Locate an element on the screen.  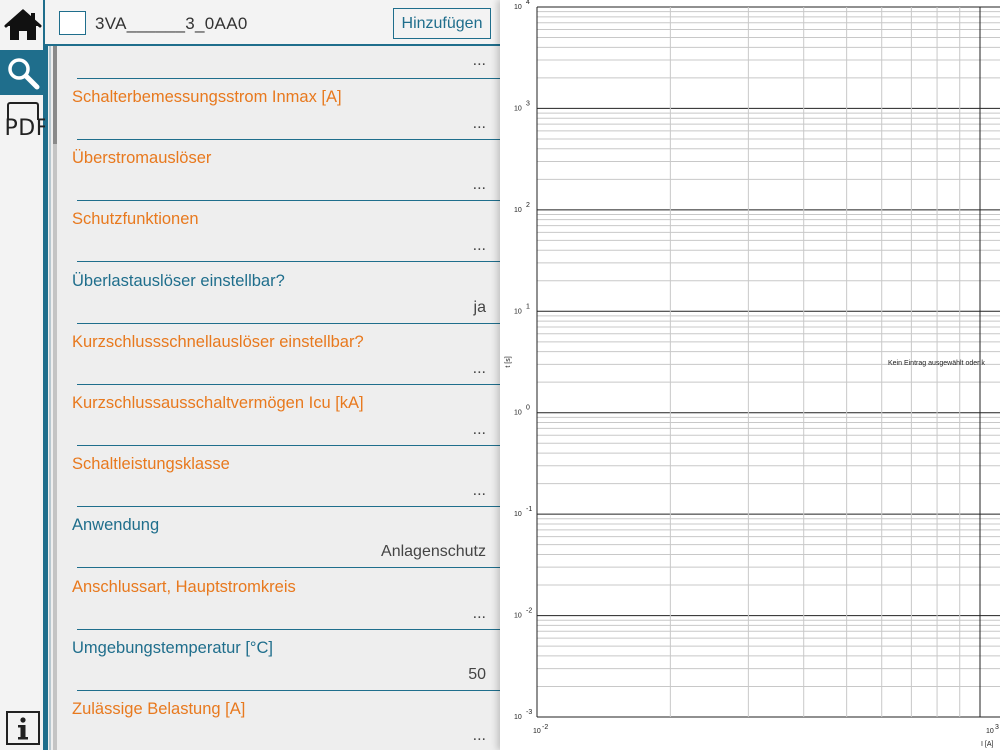
add-button: Hinzufügen is located at coordinates (442, 23).